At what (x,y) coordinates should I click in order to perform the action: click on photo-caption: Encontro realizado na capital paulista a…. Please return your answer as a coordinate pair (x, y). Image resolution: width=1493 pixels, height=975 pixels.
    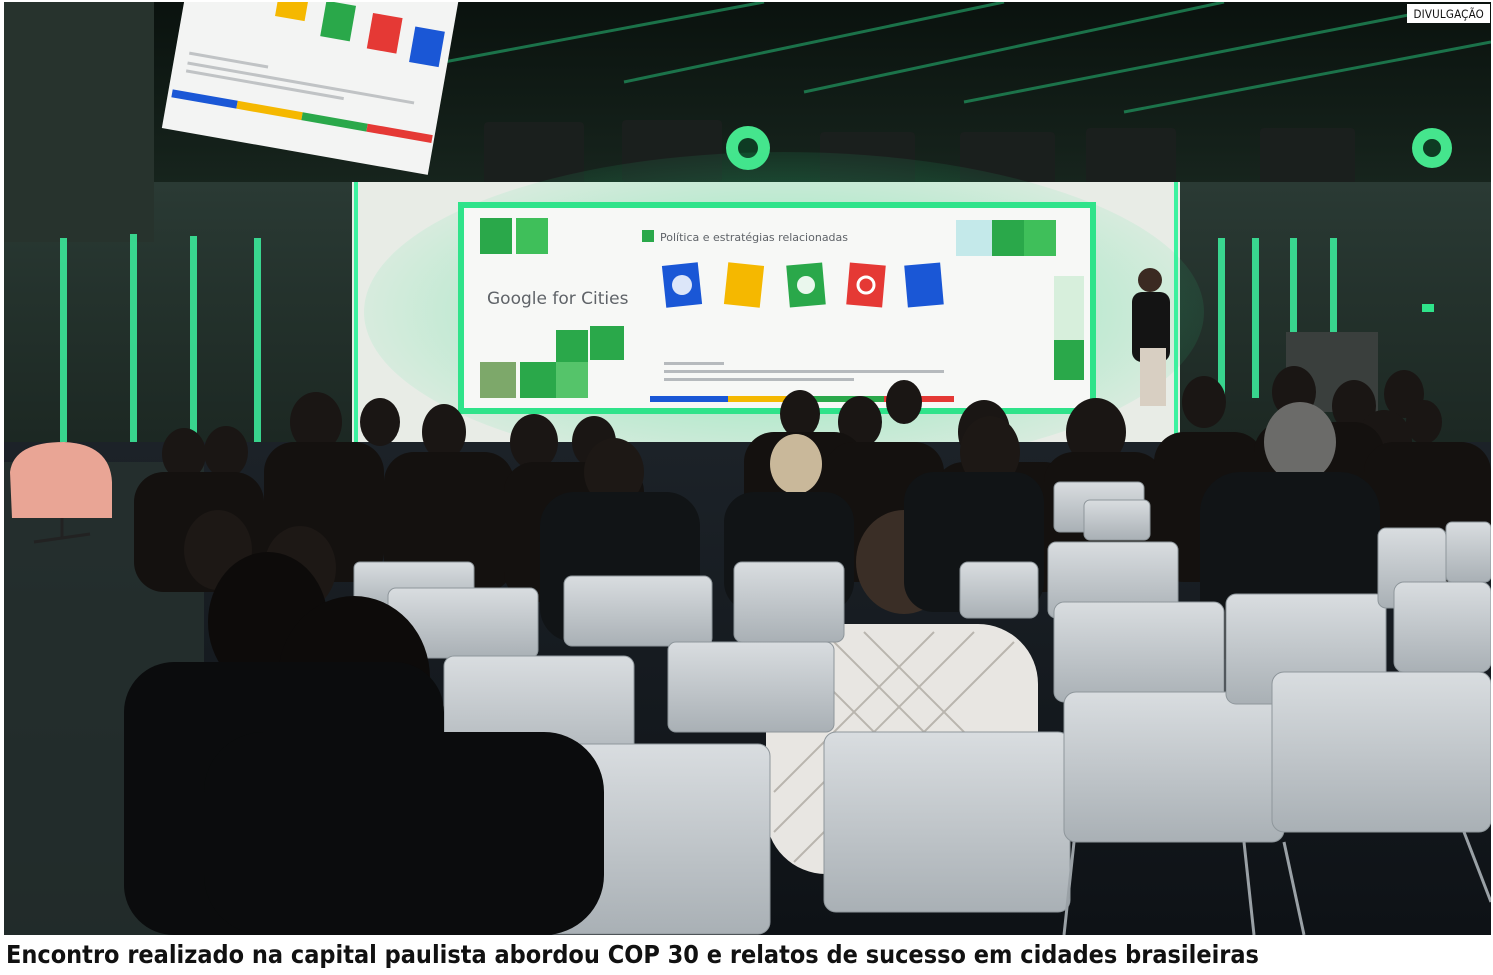
    Looking at the image, I should click on (633, 954).